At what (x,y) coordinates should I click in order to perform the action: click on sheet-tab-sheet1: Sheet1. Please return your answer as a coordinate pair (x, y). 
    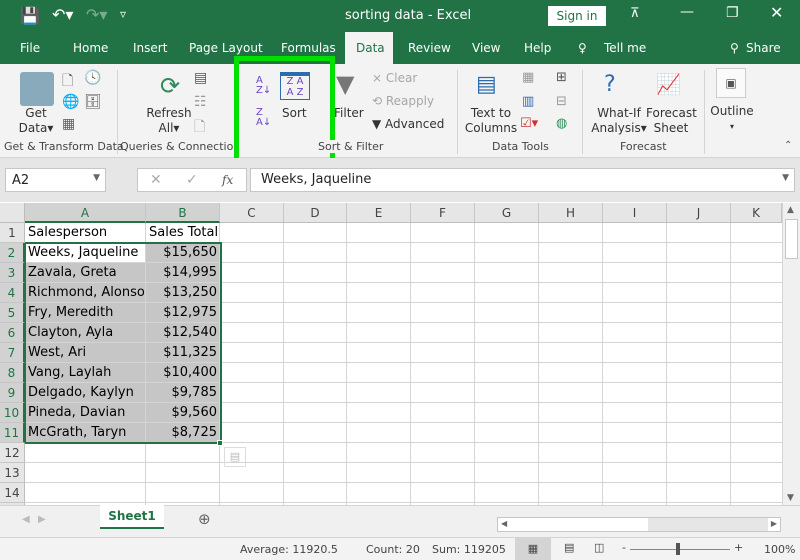
    Looking at the image, I should click on (132, 517).